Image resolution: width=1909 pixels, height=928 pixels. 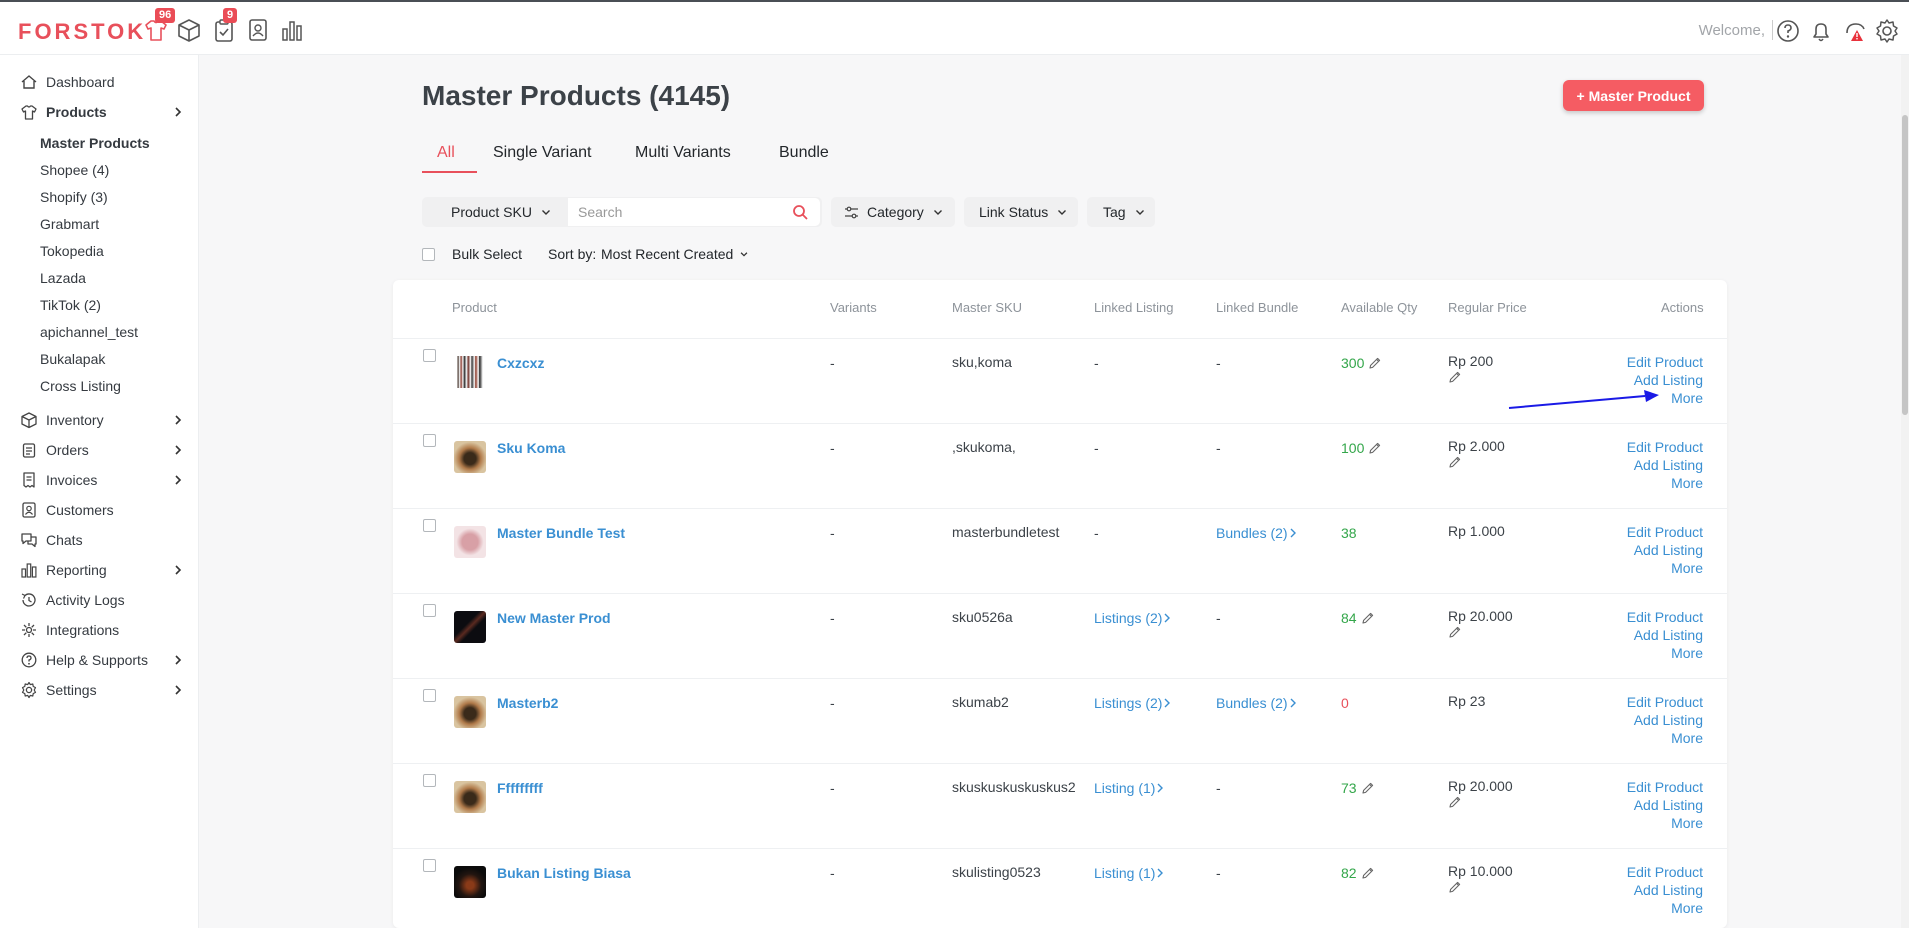 What do you see at coordinates (1856, 31) in the screenshot?
I see `sync-alert-icon` at bounding box center [1856, 31].